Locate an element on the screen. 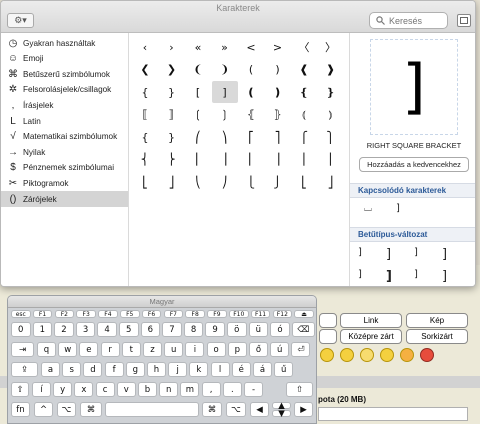 This screenshot has width=480, height=424. related-char: ⌴ is located at coordinates (368, 208).